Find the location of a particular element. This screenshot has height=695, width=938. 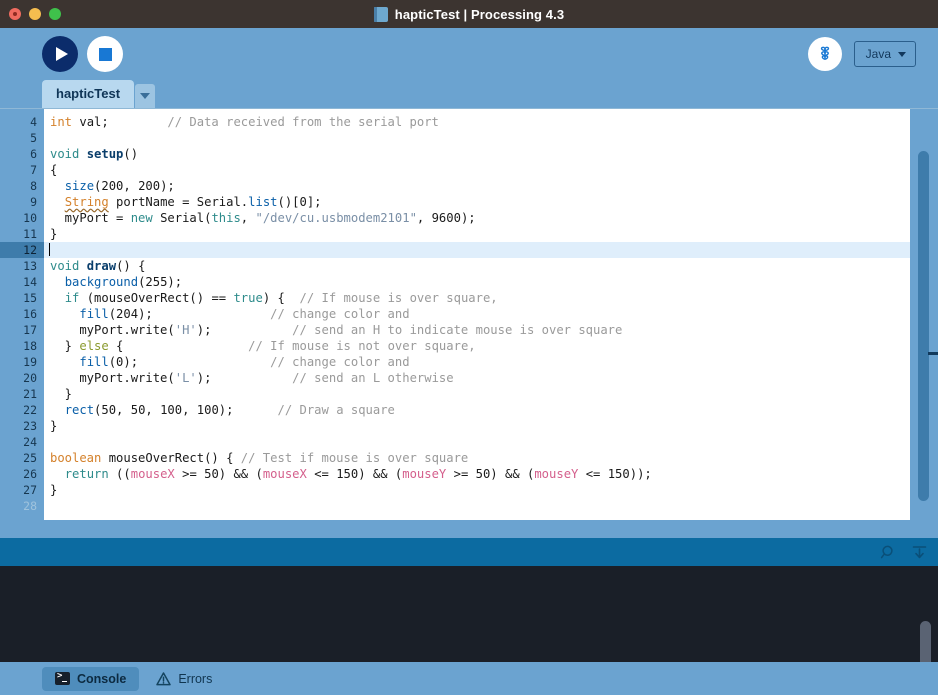

sketch-tab-label: hapticTest is located at coordinates (88, 93).